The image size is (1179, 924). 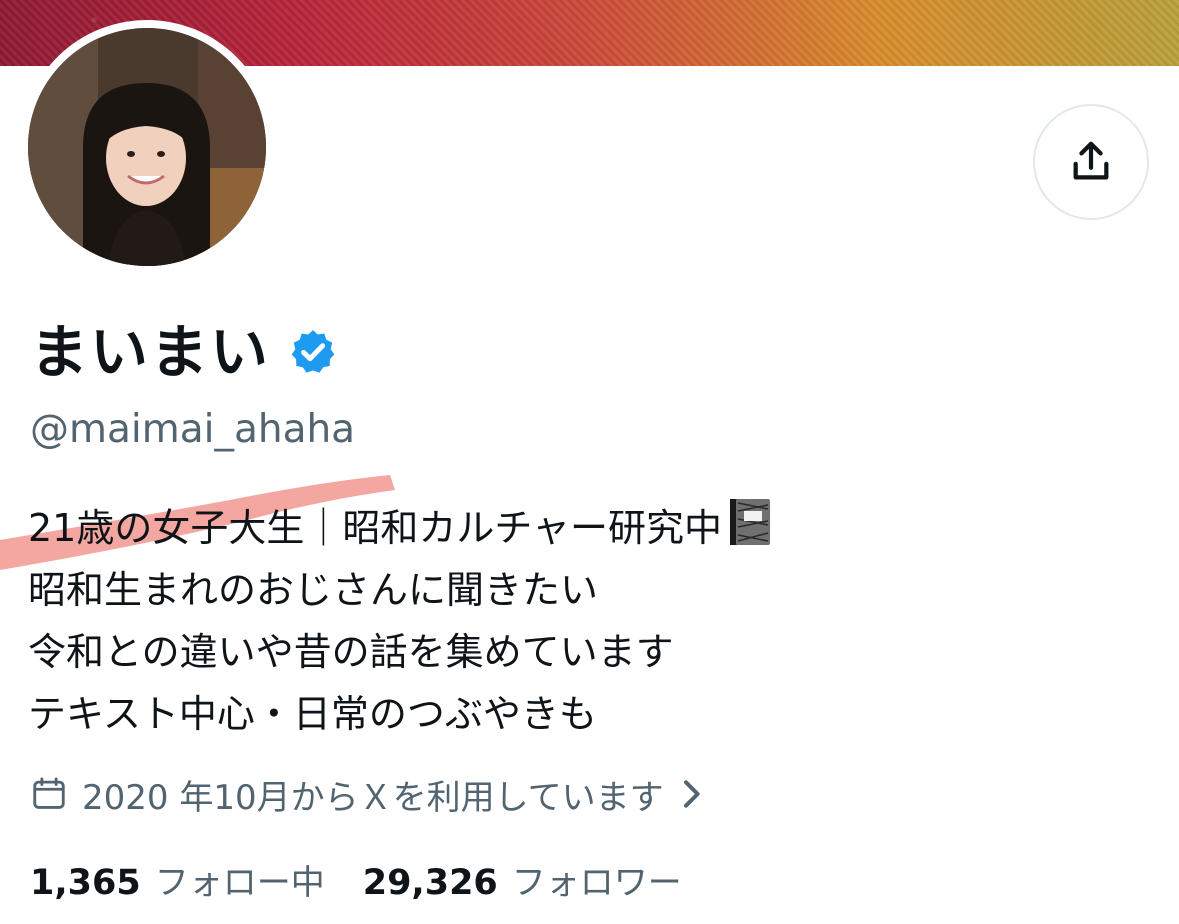 I want to click on bio-line-2: 昭和生まれのおじさんに聞きたい, so click(x=313, y=590).